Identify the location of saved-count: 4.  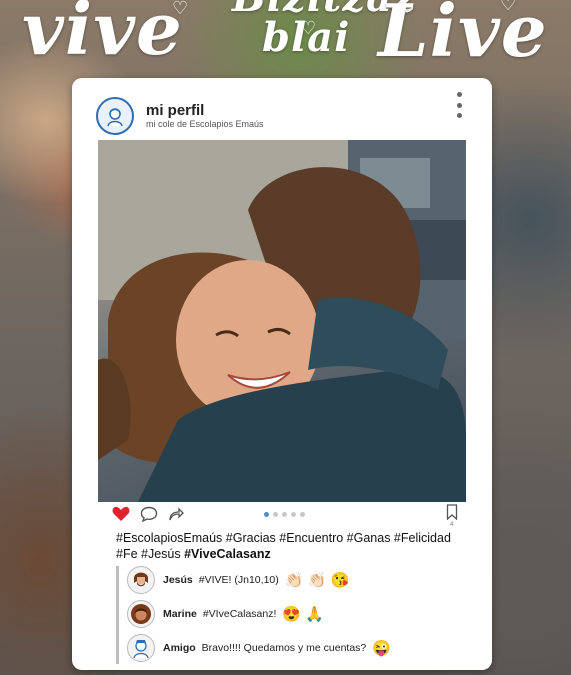
(452, 525).